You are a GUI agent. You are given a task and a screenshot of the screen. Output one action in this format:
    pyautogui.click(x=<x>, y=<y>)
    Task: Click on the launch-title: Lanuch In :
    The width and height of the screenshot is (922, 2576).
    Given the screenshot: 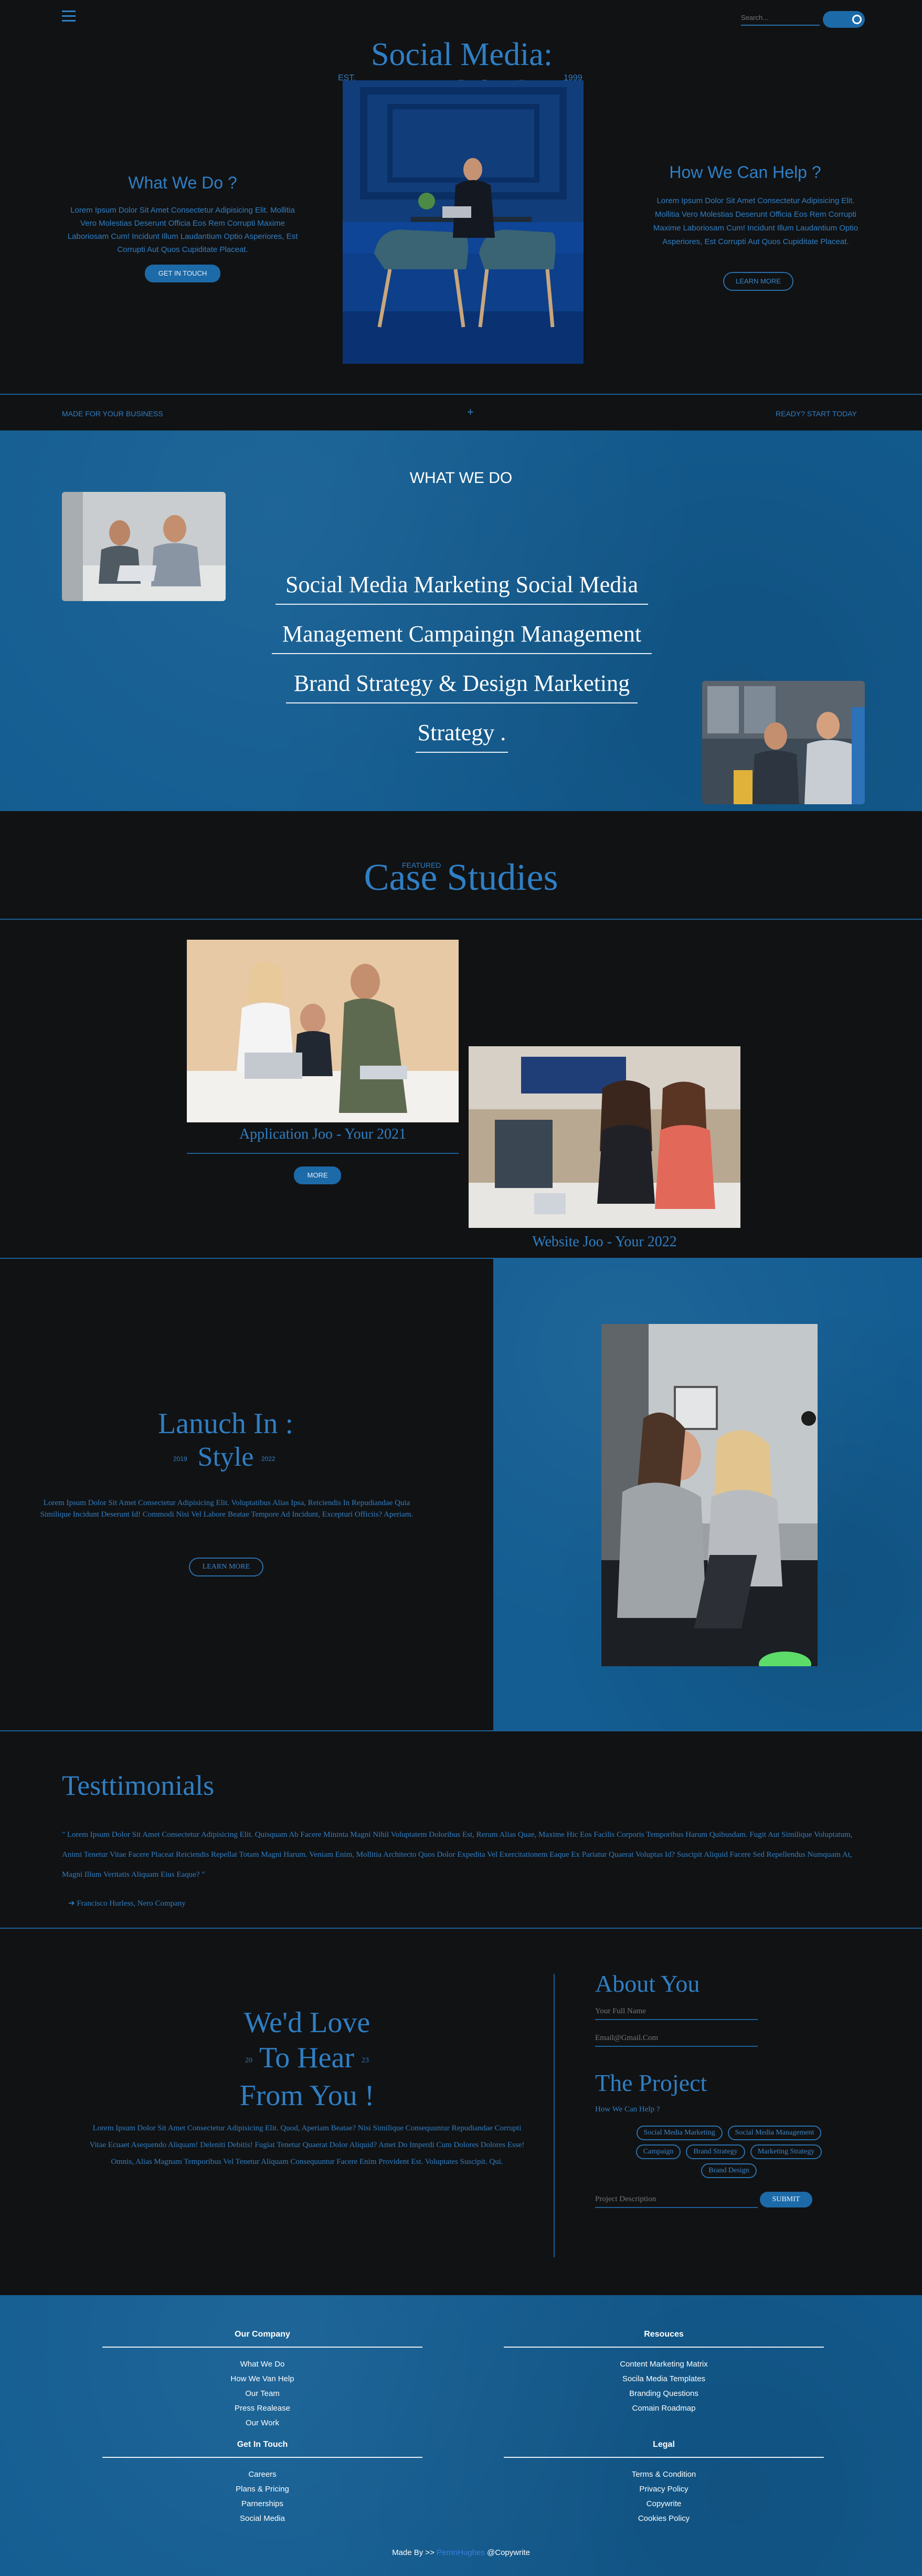 What is the action you would take?
    pyautogui.click(x=225, y=1423)
    